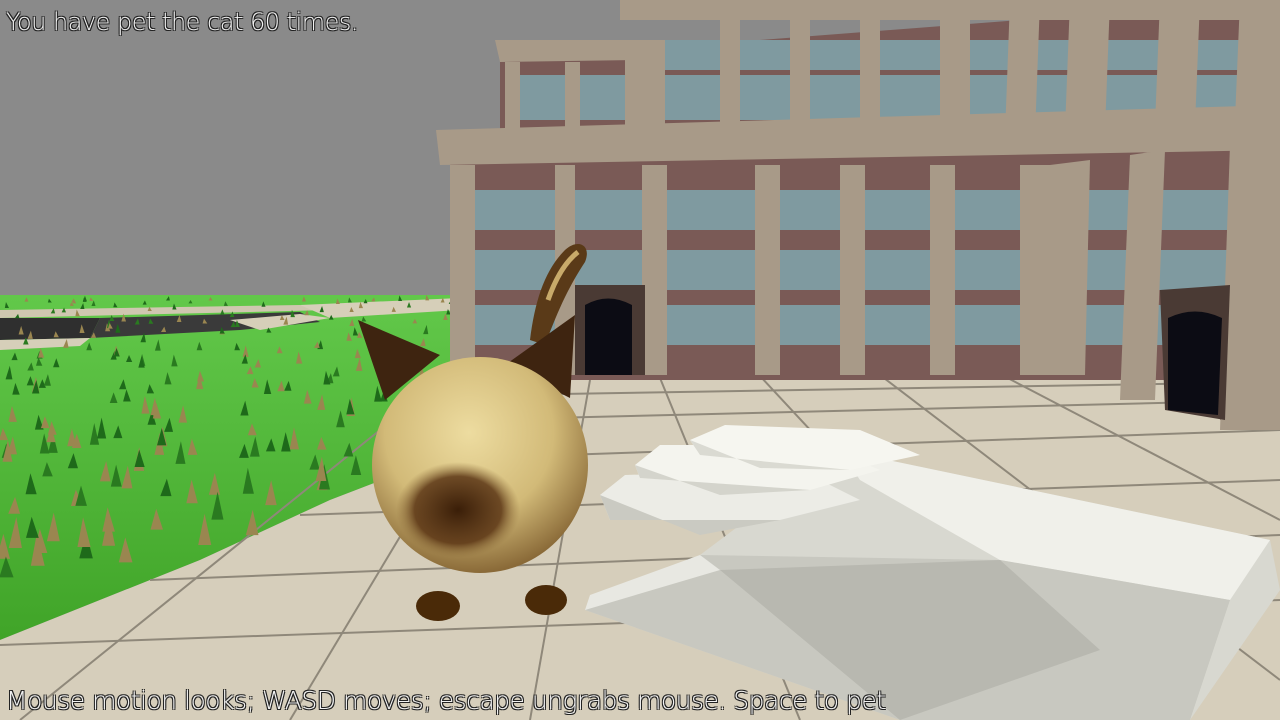  Describe the element at coordinates (546, 600) in the screenshot. I see `cat-paw-right` at that location.